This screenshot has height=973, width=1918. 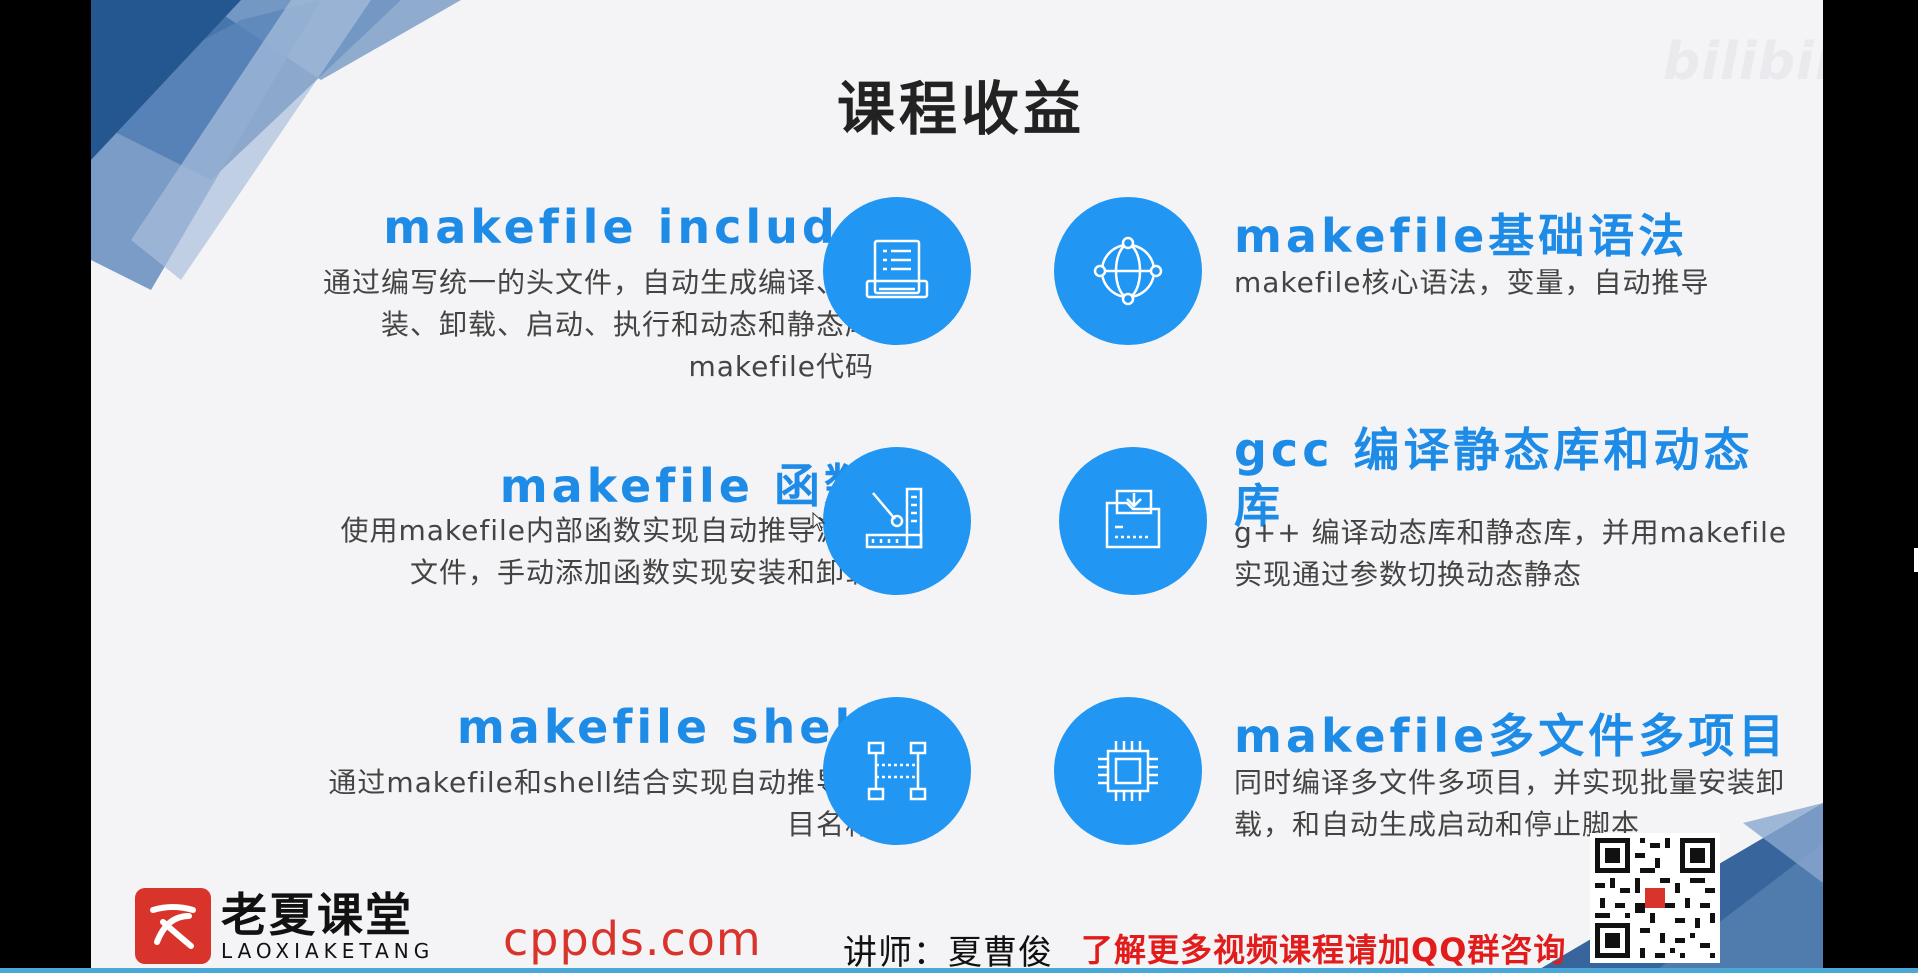 I want to click on item-heading-functions: makefile 函数, so click(x=686, y=486).